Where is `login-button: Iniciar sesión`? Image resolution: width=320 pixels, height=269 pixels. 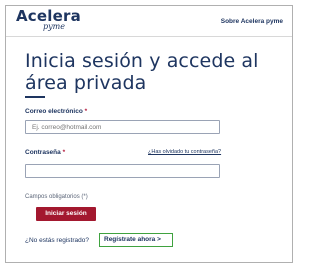 login-button: Iniciar sesión is located at coordinates (66, 214).